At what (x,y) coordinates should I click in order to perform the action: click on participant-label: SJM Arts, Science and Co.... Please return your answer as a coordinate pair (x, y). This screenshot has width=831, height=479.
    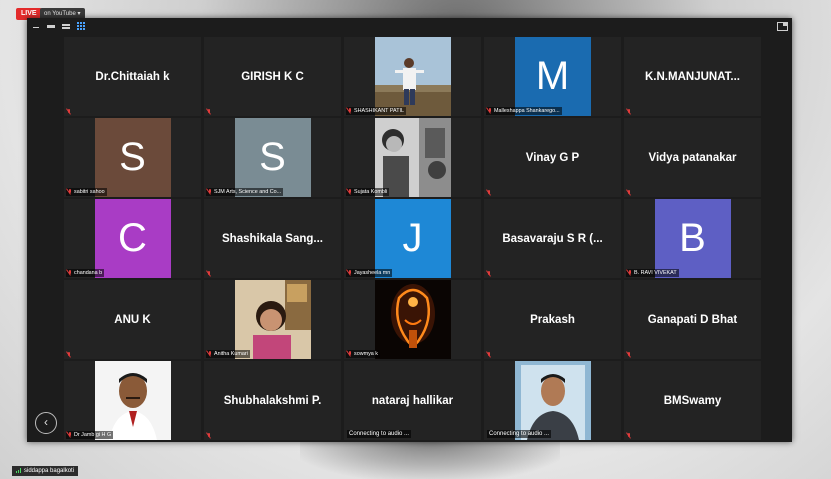
    Looking at the image, I should click on (245, 192).